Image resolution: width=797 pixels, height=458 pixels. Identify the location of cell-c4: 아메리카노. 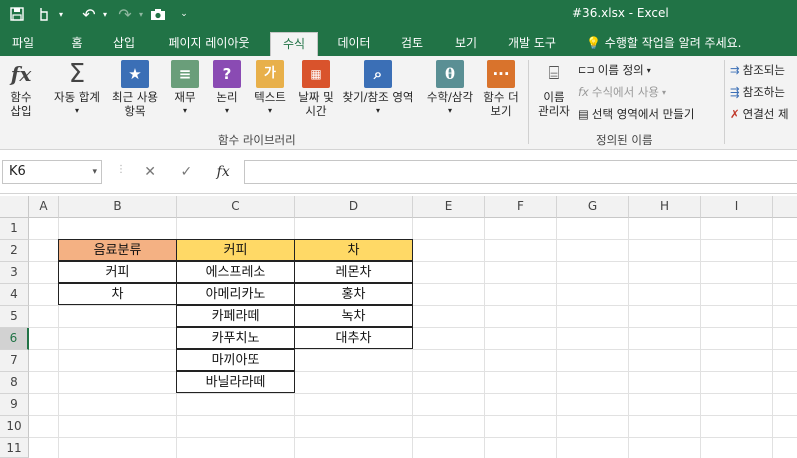
(235, 294).